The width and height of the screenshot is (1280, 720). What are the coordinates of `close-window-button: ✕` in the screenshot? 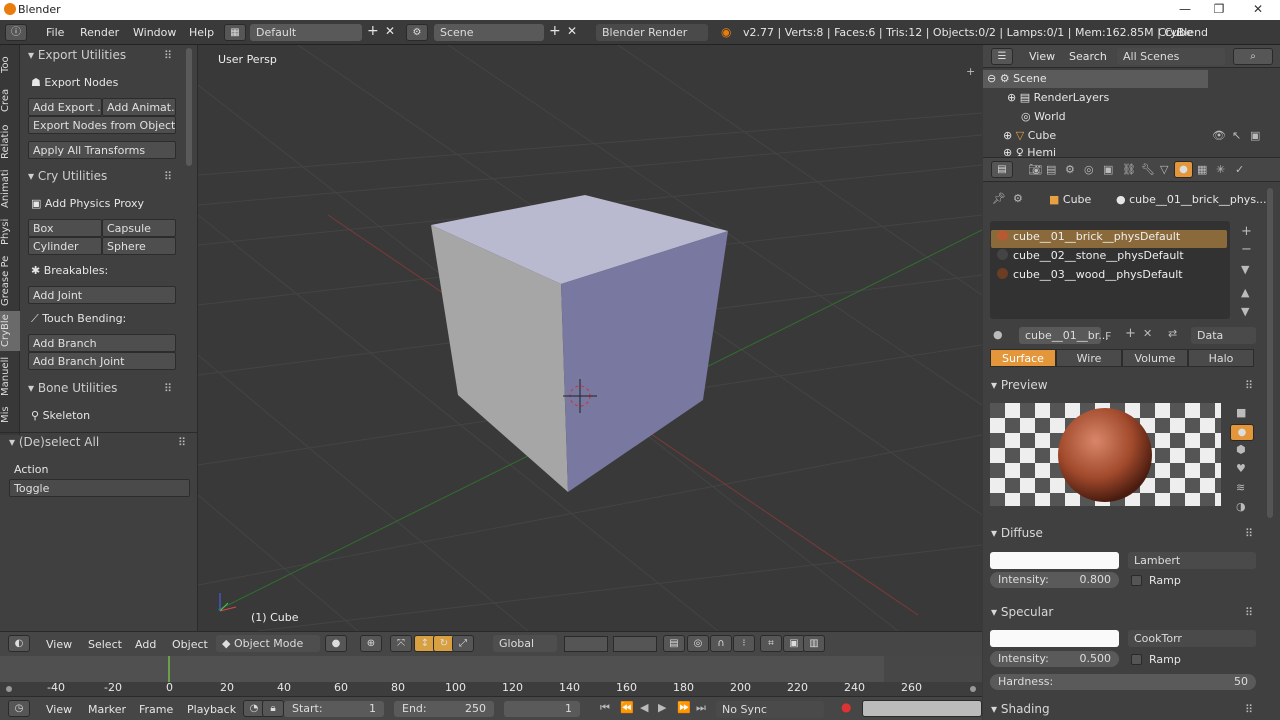 It's located at (1258, 9).